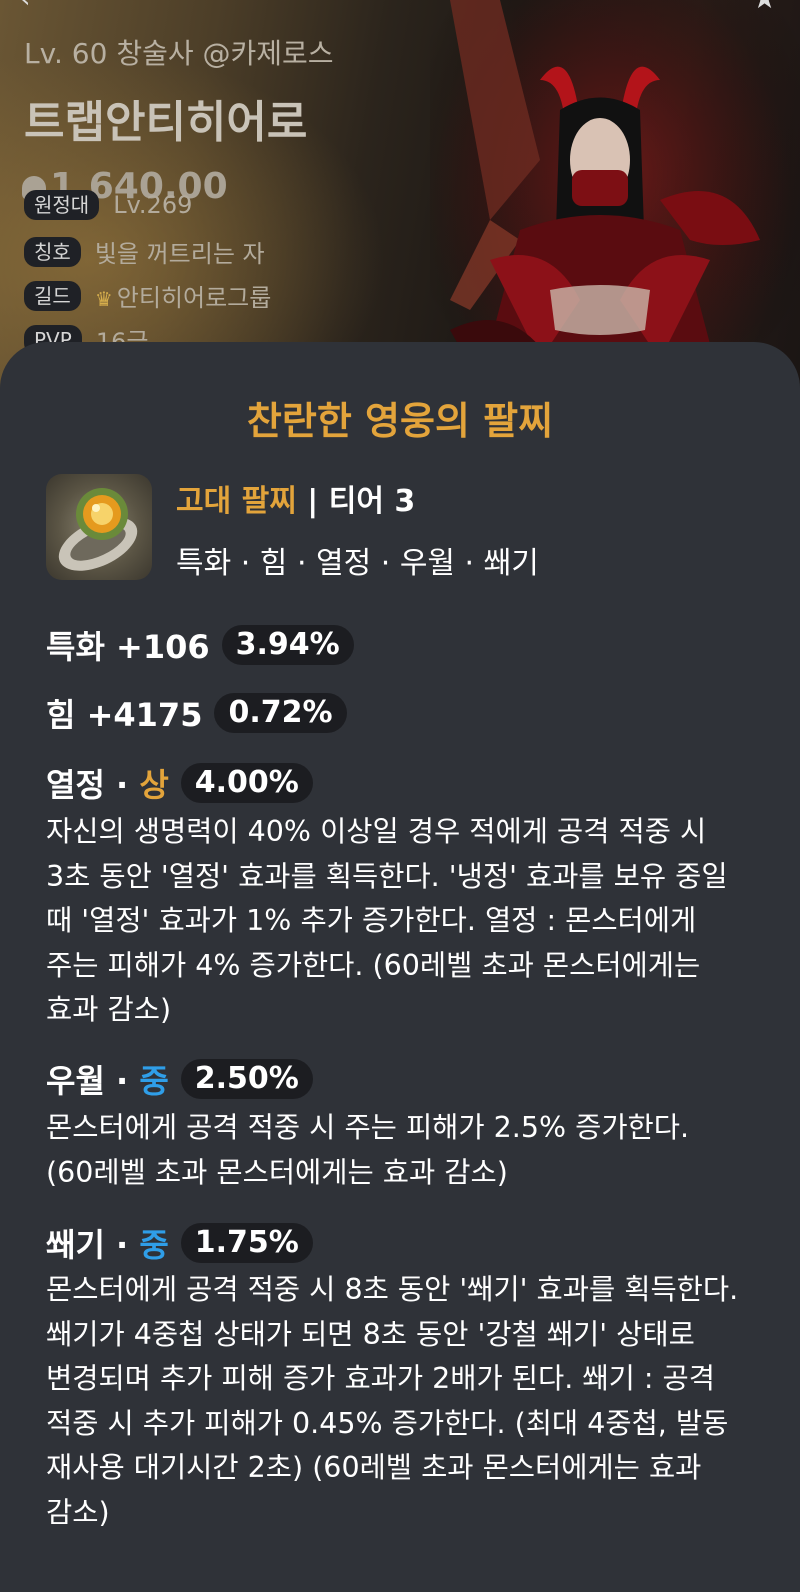  I want to click on effect-name: 쐐기, so click(75, 1245).